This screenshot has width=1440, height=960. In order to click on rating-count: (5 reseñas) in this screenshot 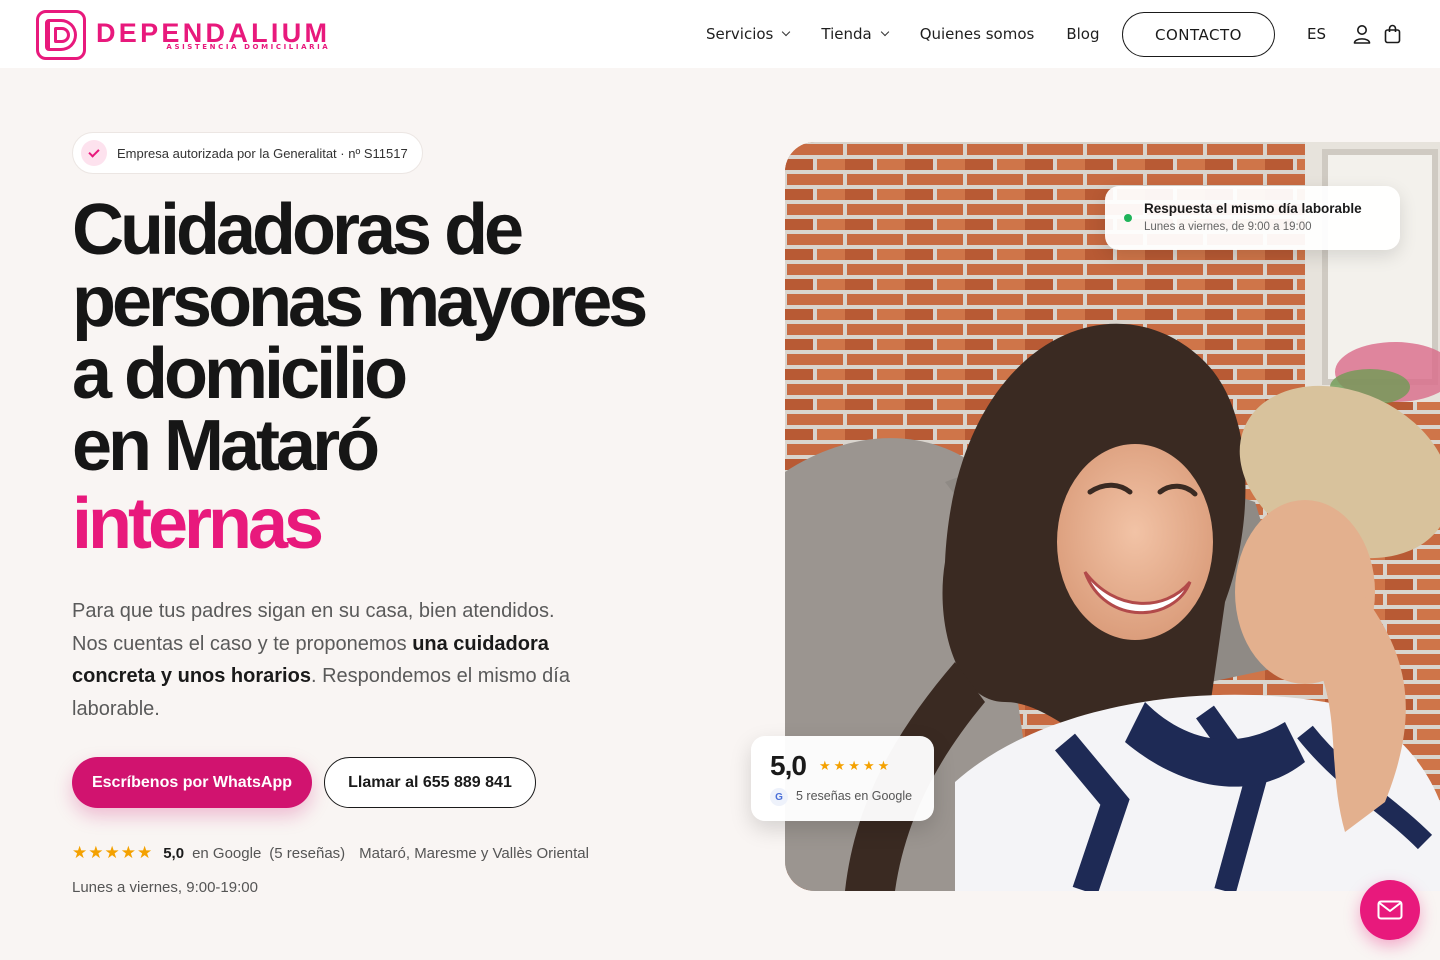, I will do `click(307, 853)`.